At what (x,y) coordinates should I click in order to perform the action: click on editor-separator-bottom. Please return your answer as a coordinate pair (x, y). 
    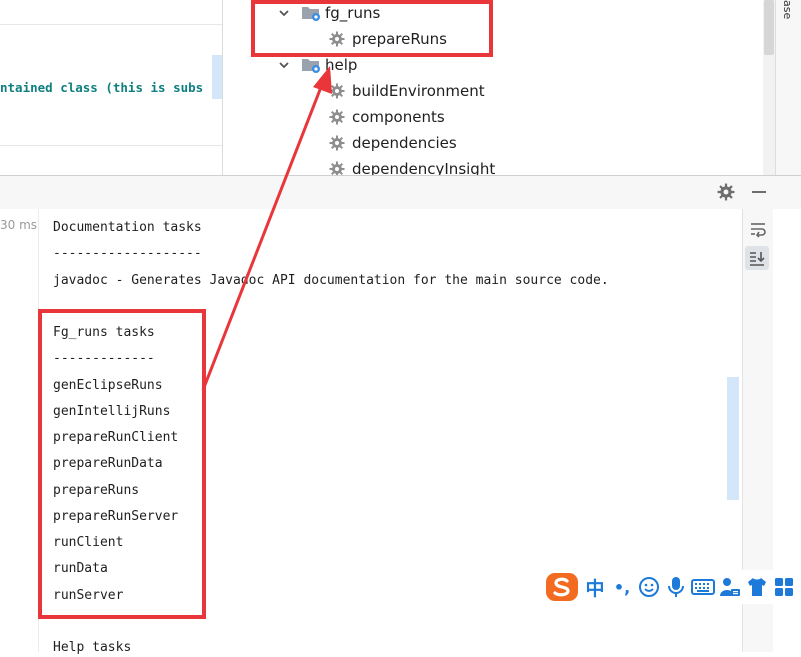
    Looking at the image, I should click on (111, 145).